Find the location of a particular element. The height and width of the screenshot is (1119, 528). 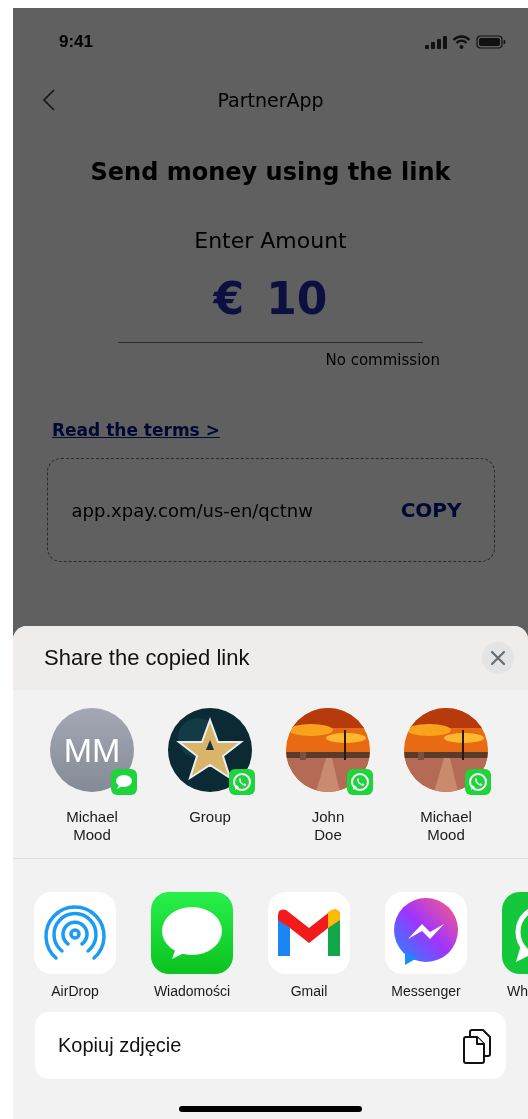

wifi-icon is located at coordinates (461, 42).